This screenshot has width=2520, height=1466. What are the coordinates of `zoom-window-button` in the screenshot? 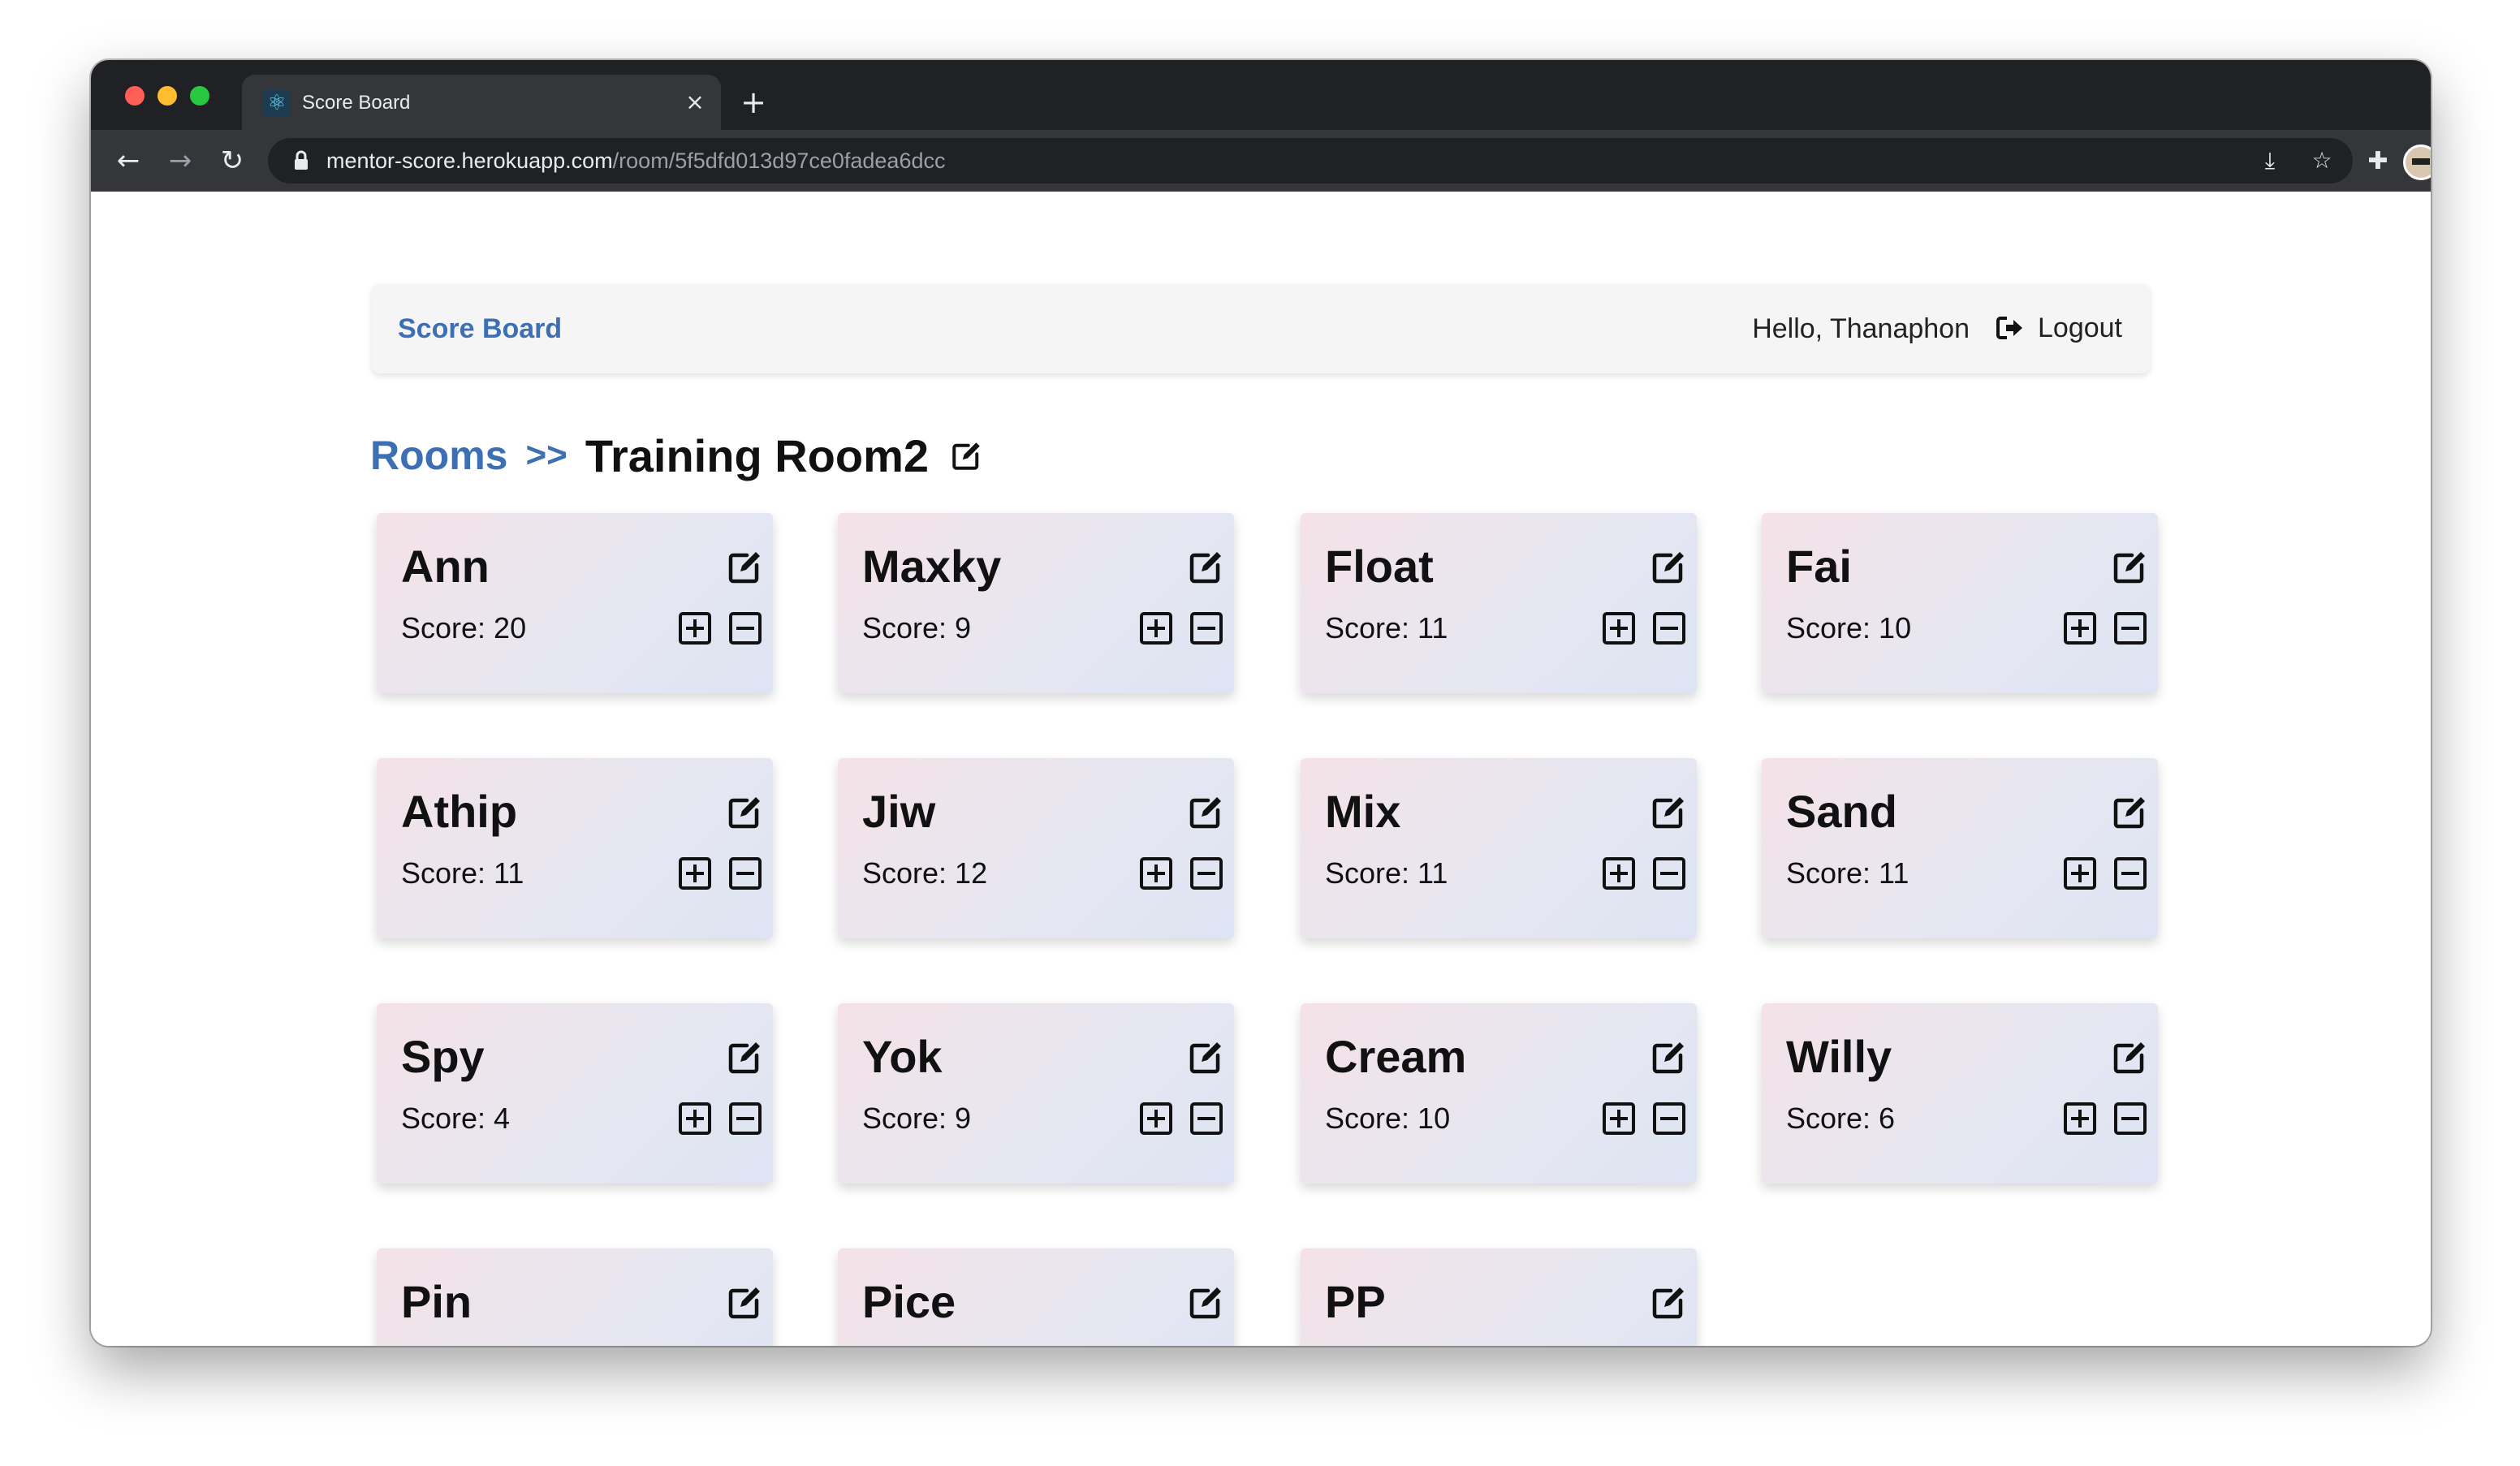 It's located at (199, 96).